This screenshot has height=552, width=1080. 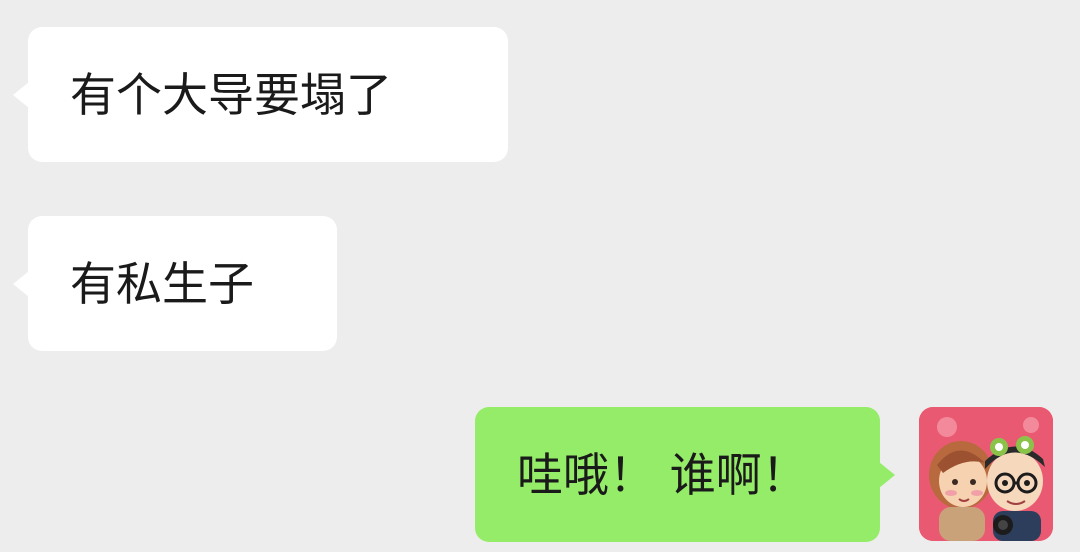 I want to click on message-text: 有私生子, so click(x=162, y=283).